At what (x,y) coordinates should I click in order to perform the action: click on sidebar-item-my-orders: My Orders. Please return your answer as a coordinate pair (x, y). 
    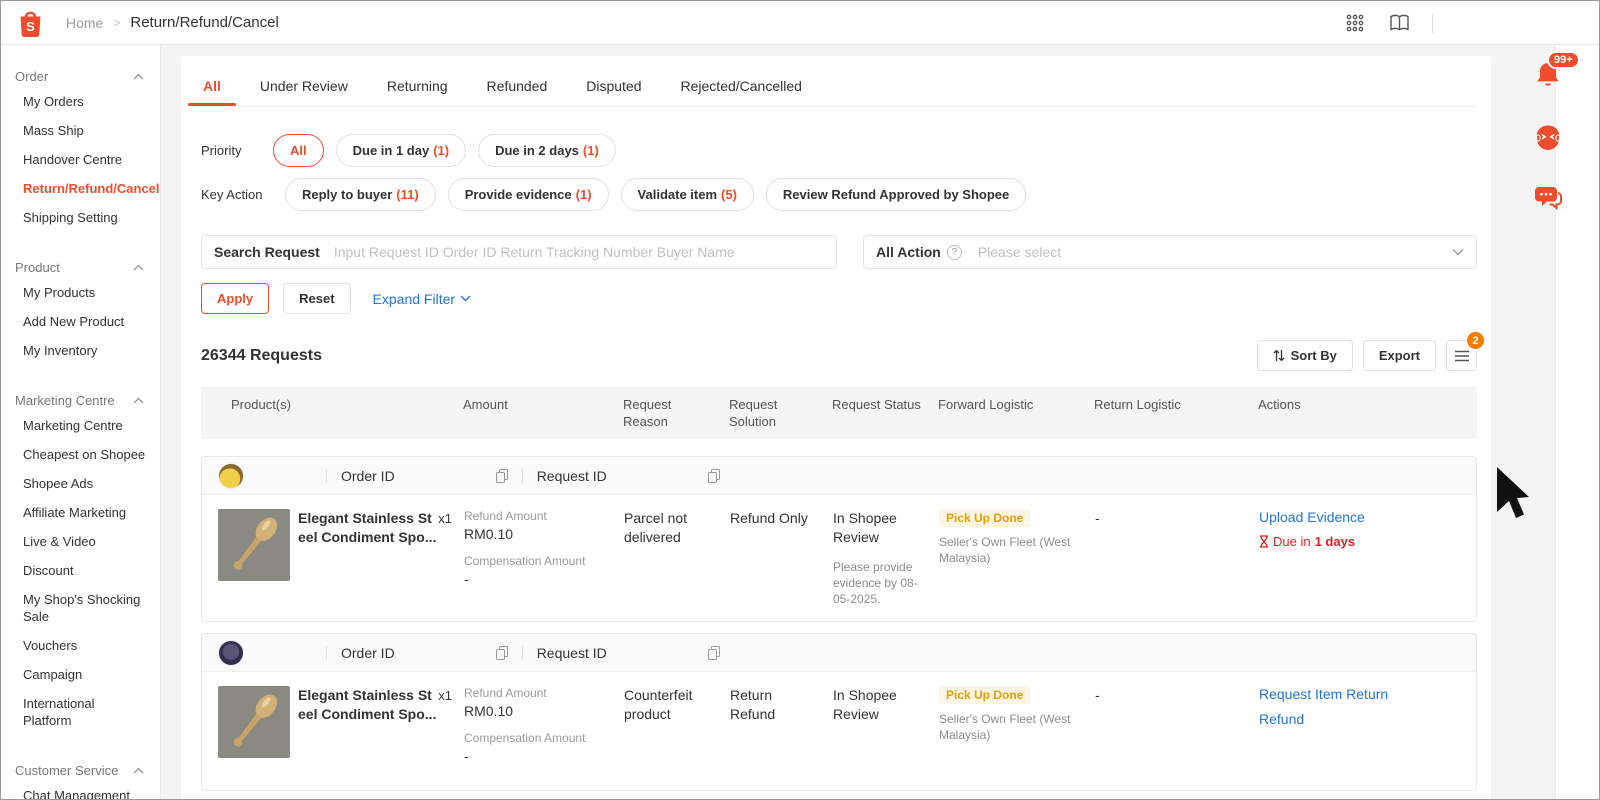
    Looking at the image, I should click on (80, 101).